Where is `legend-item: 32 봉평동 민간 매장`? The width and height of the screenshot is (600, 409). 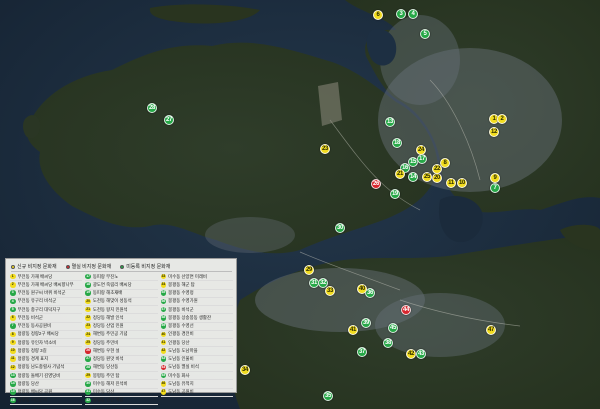
legend-item: 32 봉평동 민간 매장 is located at coordinates (121, 401).